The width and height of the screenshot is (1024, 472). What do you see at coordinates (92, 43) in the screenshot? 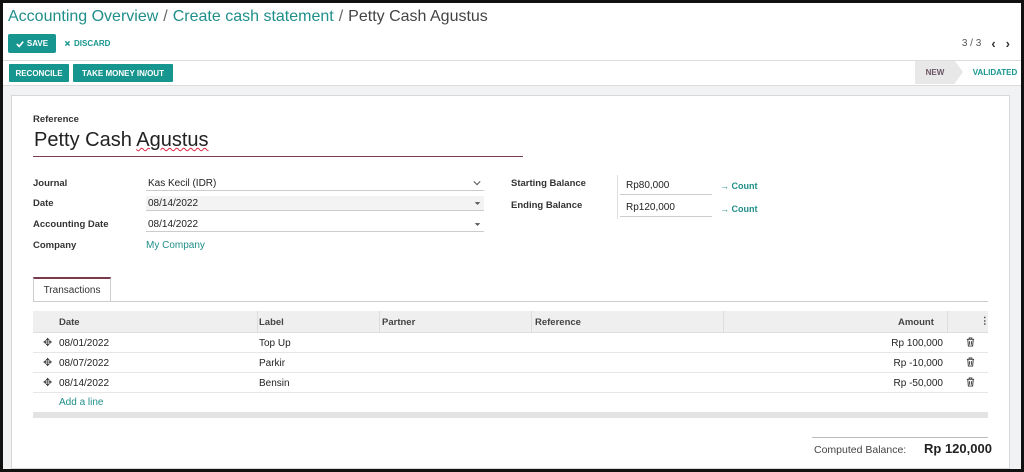
I see `discard-button-label: DISCARD` at bounding box center [92, 43].